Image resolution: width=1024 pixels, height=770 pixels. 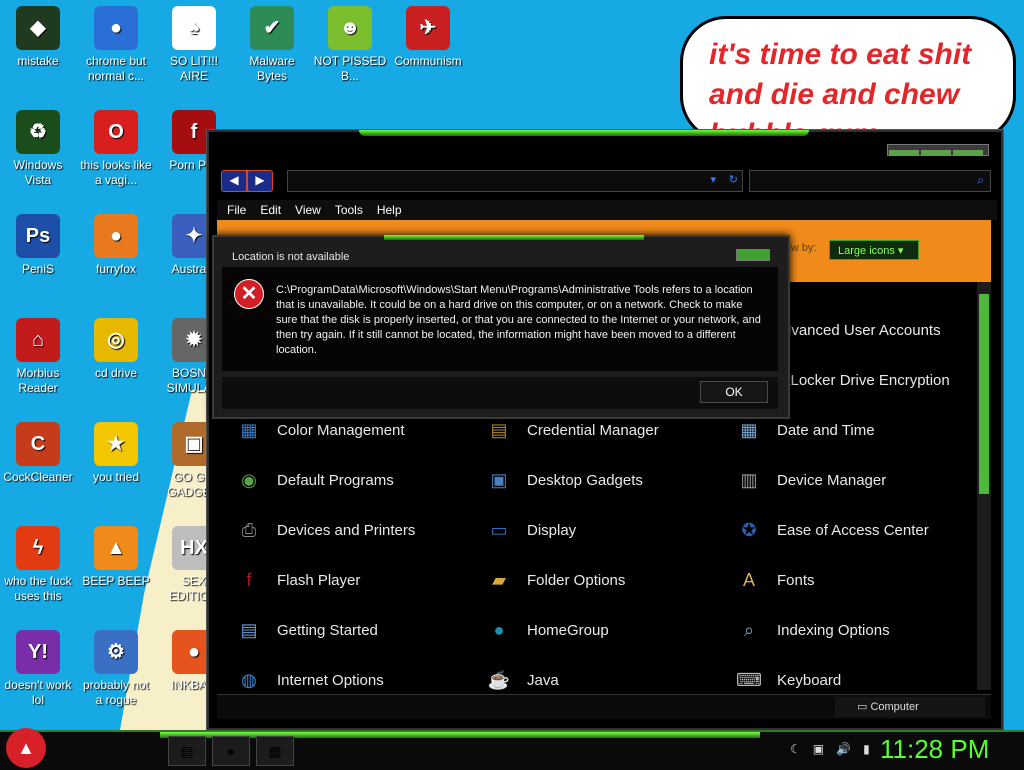 I want to click on ok-button: OK, so click(x=734, y=392).